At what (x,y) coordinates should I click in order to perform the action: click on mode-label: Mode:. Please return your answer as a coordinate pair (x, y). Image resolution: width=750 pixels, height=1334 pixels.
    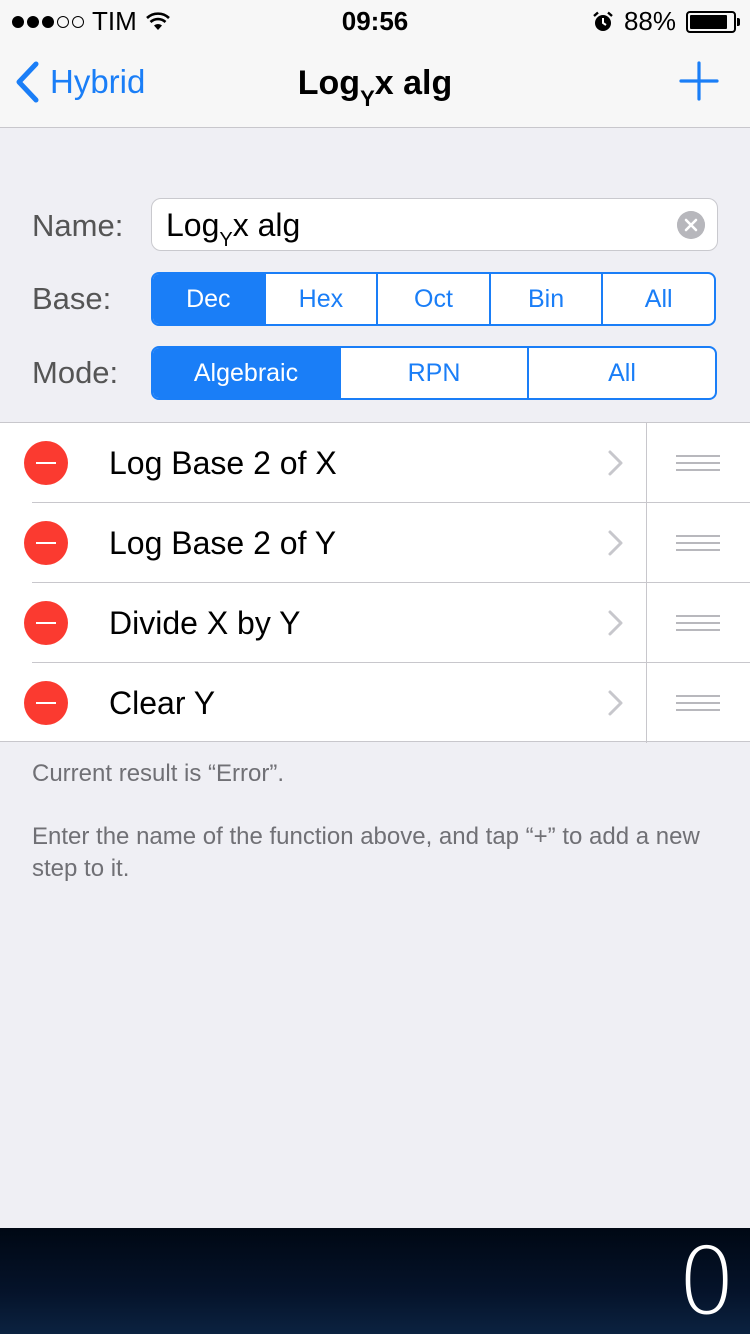
    Looking at the image, I should click on (75, 372).